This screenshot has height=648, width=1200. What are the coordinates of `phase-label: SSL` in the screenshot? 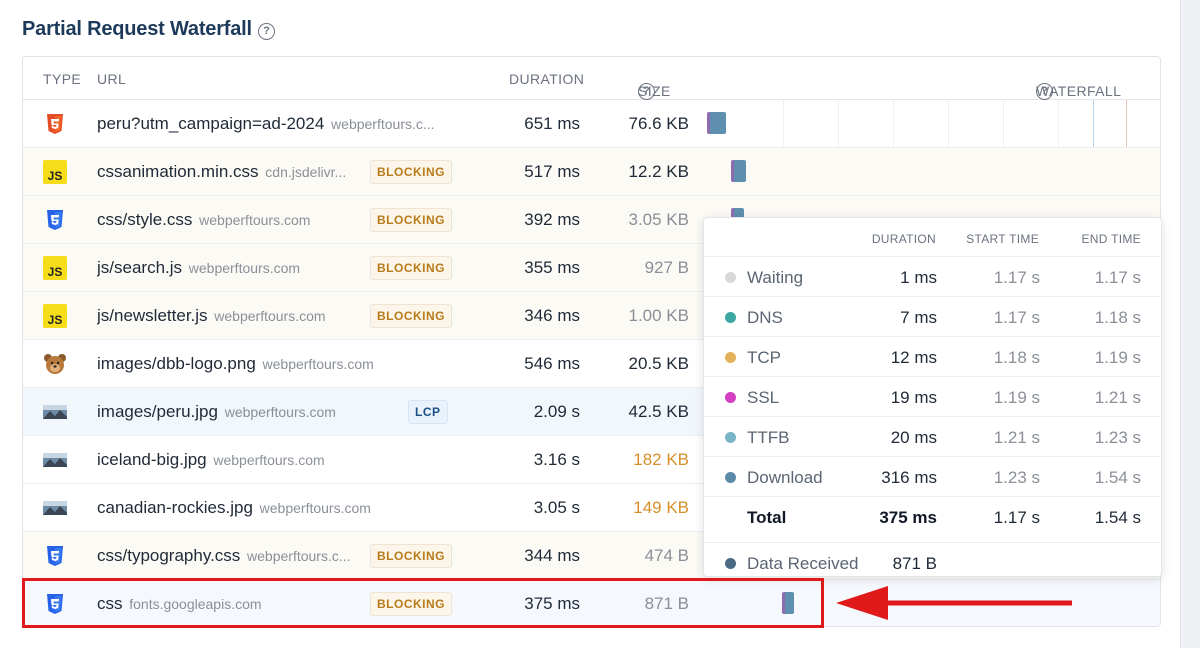 It's located at (763, 397).